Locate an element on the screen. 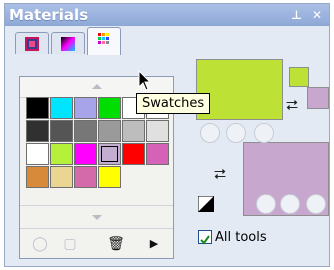 This screenshot has height=270, width=334. scroll-down-button is located at coordinates (96, 216).